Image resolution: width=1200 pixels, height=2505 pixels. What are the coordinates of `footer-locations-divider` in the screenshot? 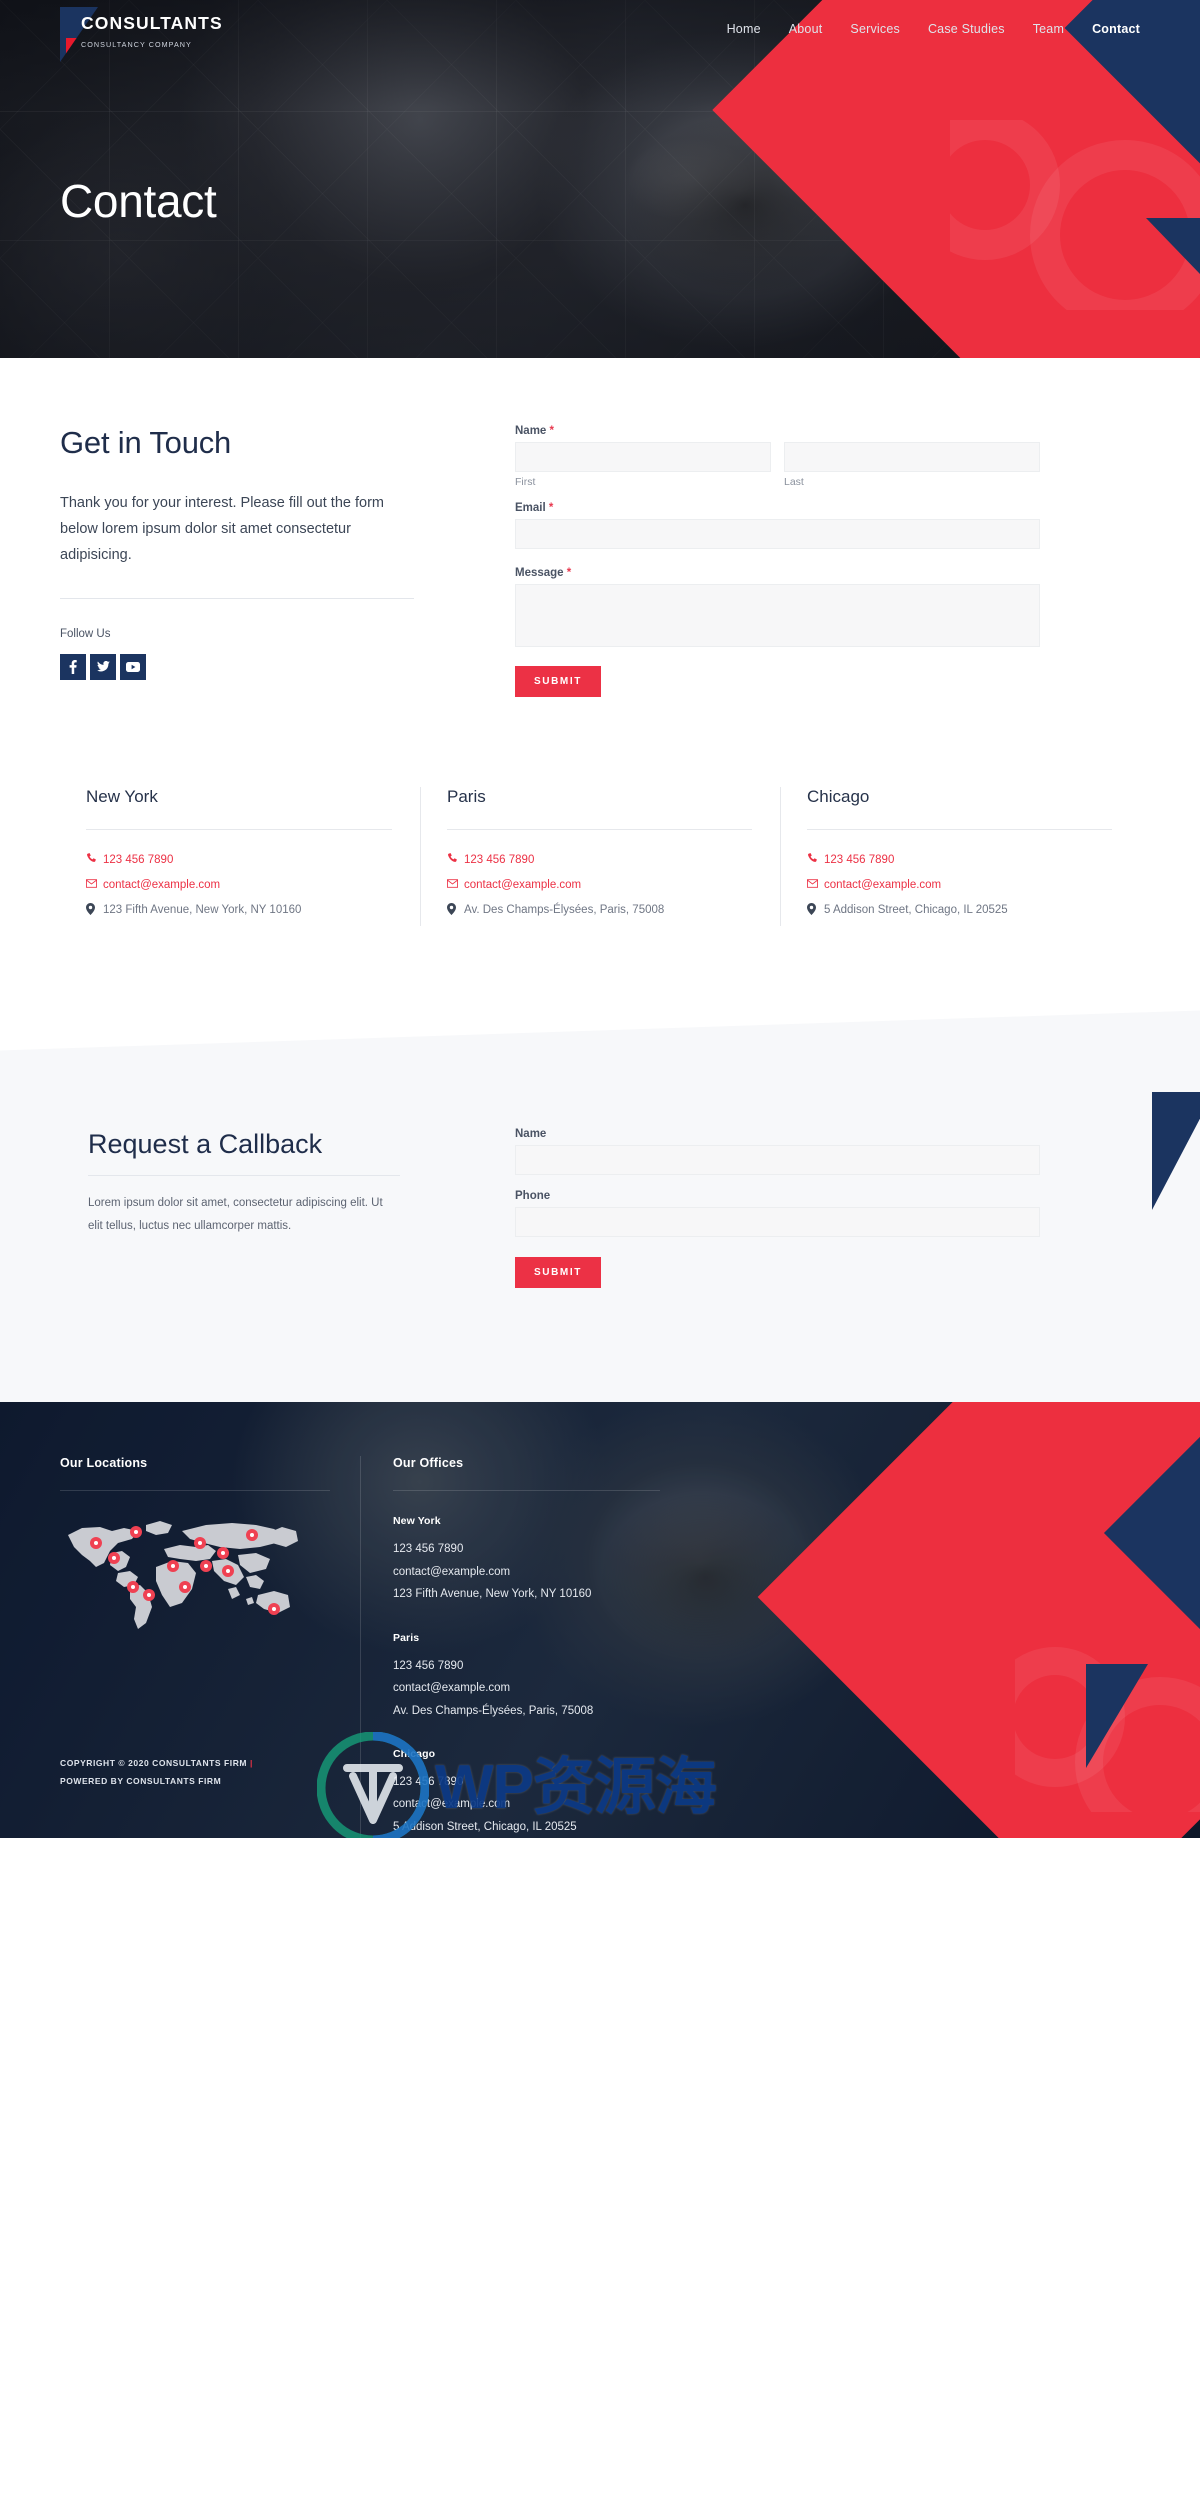 It's located at (195, 1491).